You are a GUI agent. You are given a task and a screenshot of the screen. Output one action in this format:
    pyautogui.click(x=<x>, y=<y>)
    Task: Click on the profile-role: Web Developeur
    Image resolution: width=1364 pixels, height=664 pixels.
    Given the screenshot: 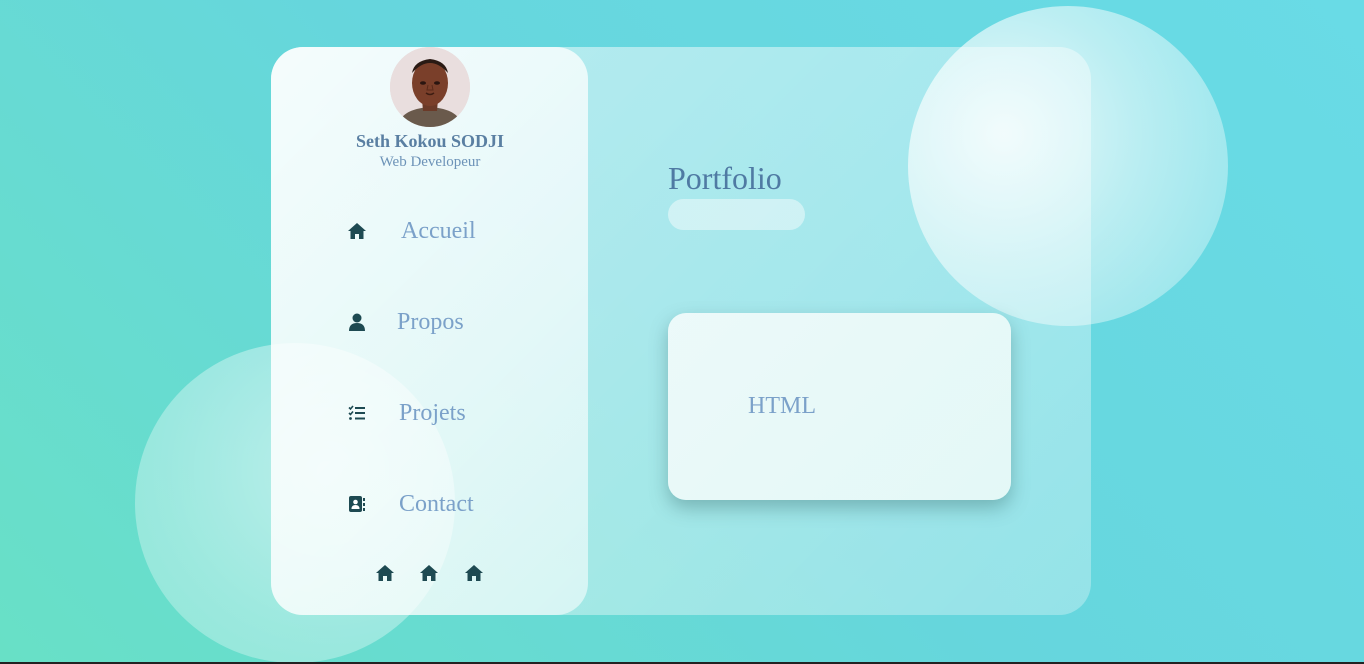 What is the action you would take?
    pyautogui.click(x=430, y=162)
    